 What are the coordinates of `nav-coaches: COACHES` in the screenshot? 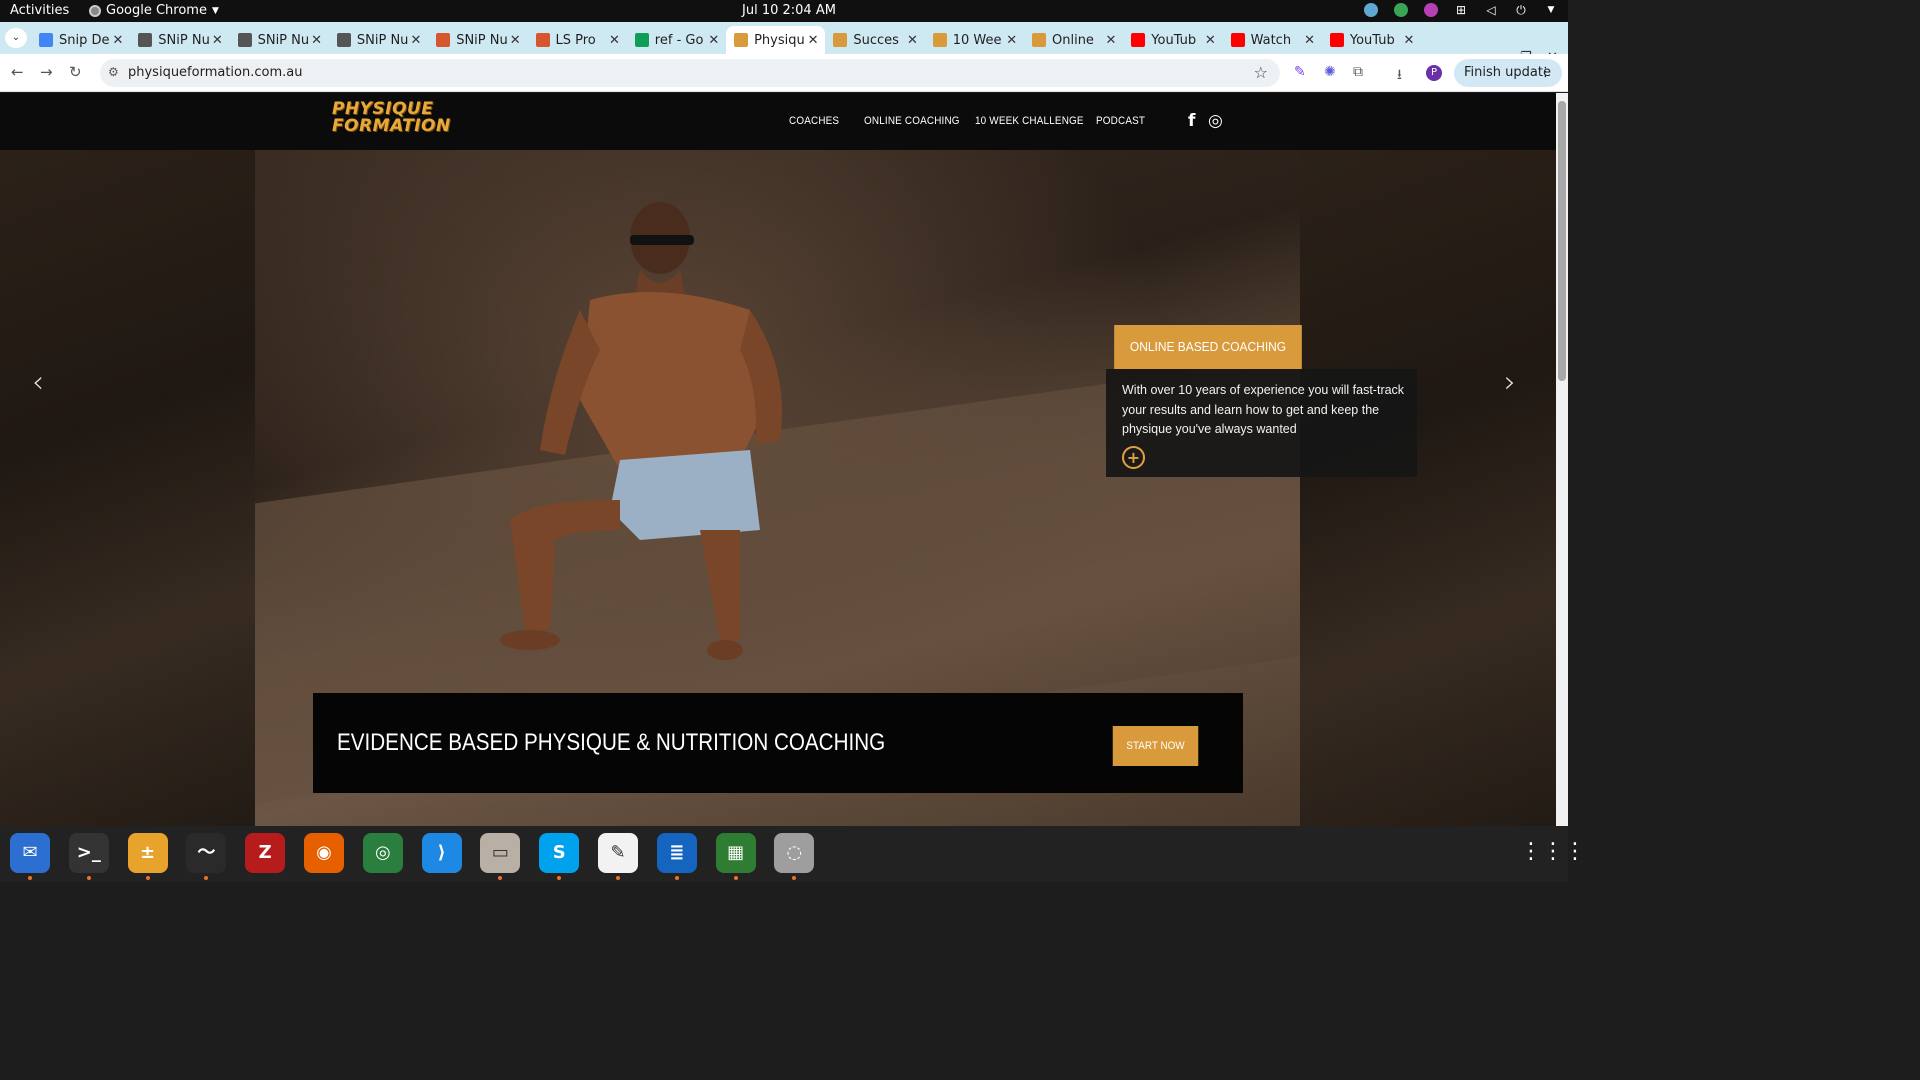 It's located at (814, 121).